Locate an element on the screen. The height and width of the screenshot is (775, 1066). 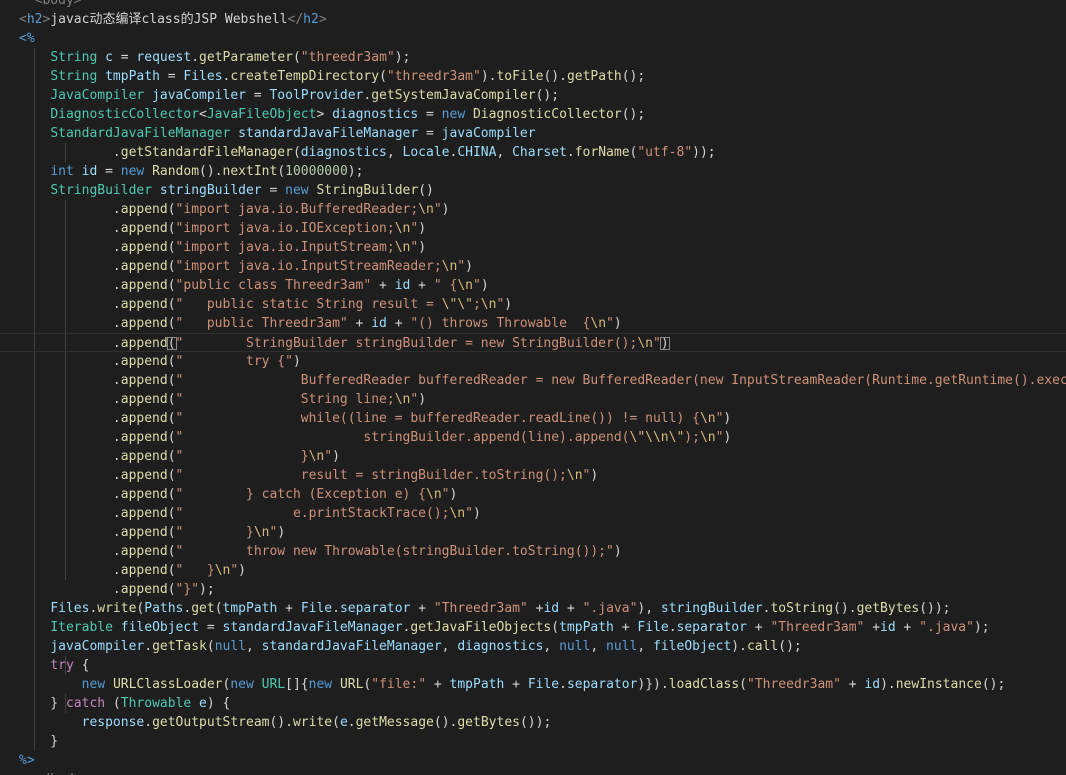
code-token: > is located at coordinates (322, 19).